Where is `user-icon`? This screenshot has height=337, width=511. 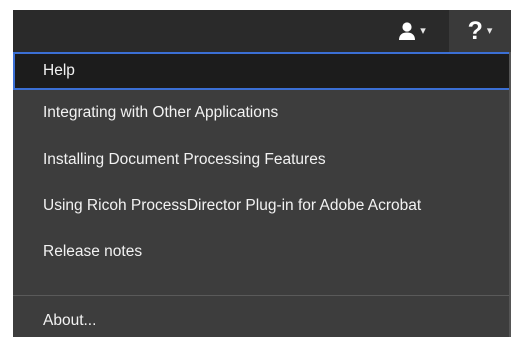
user-icon is located at coordinates (407, 31).